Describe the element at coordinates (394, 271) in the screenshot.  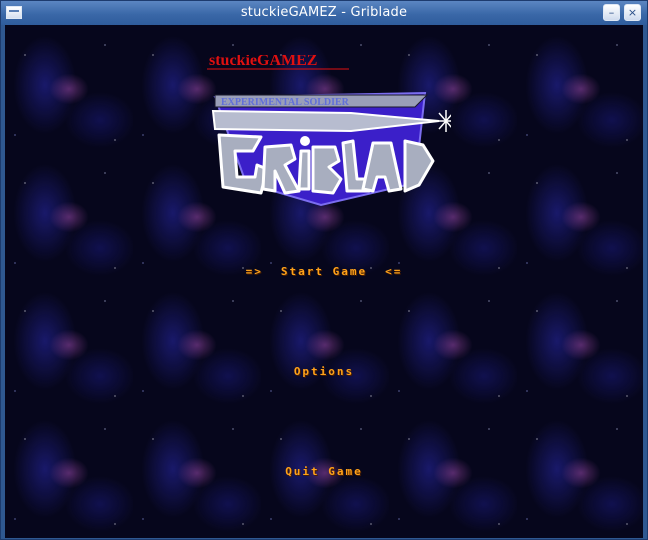
I see `selector-right-arrow: <=` at that location.